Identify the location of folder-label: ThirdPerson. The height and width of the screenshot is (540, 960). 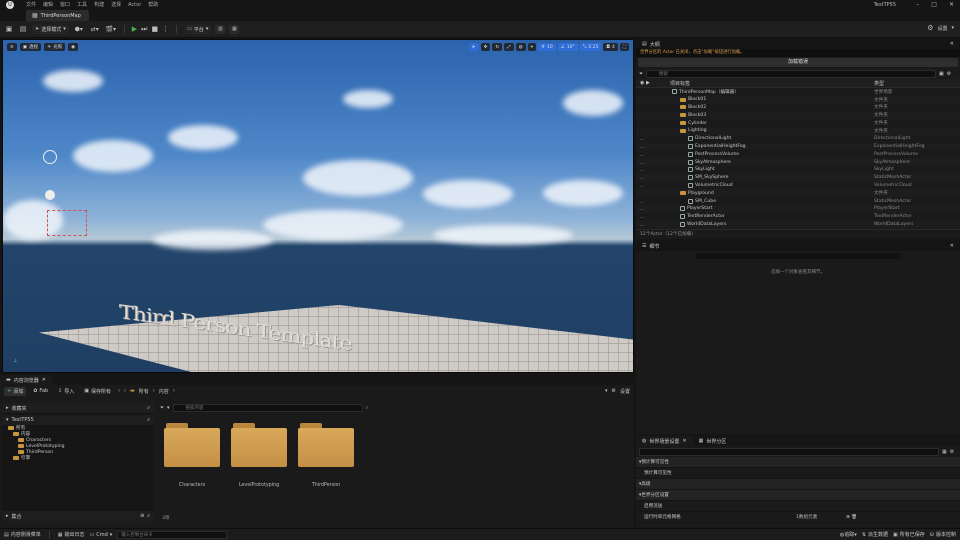
(326, 485).